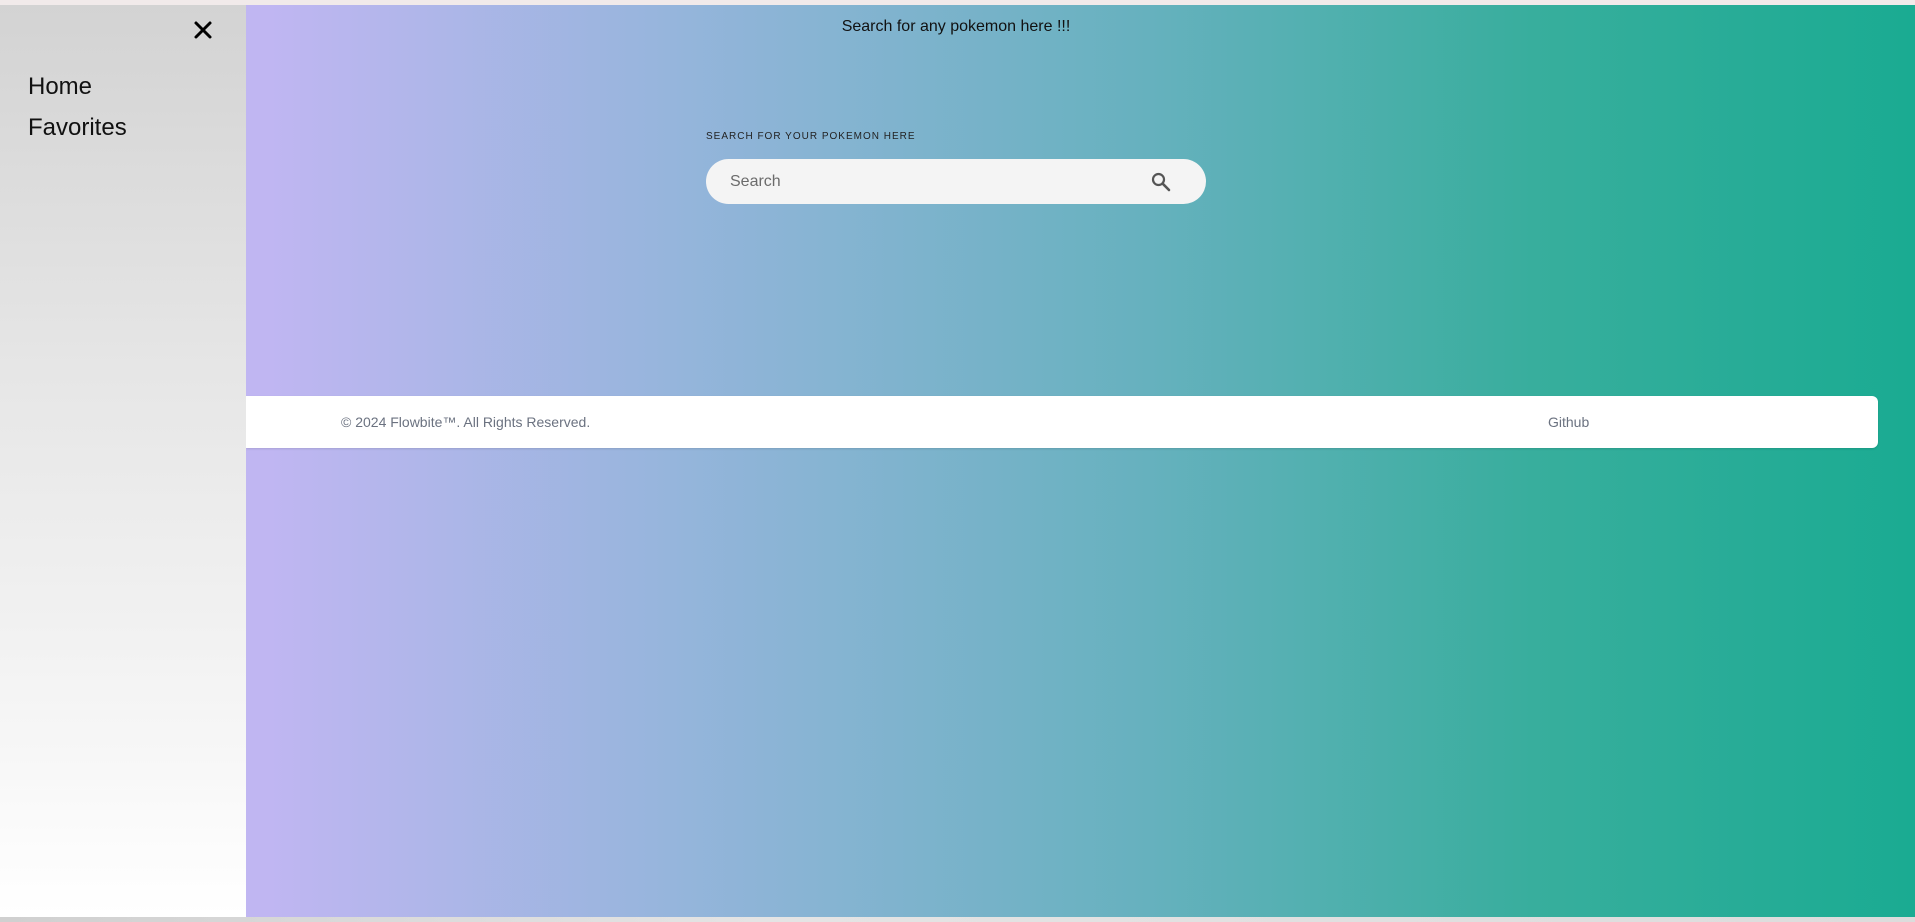 The width and height of the screenshot is (1915, 922). What do you see at coordinates (1161, 182) in the screenshot?
I see `search-icon` at bounding box center [1161, 182].